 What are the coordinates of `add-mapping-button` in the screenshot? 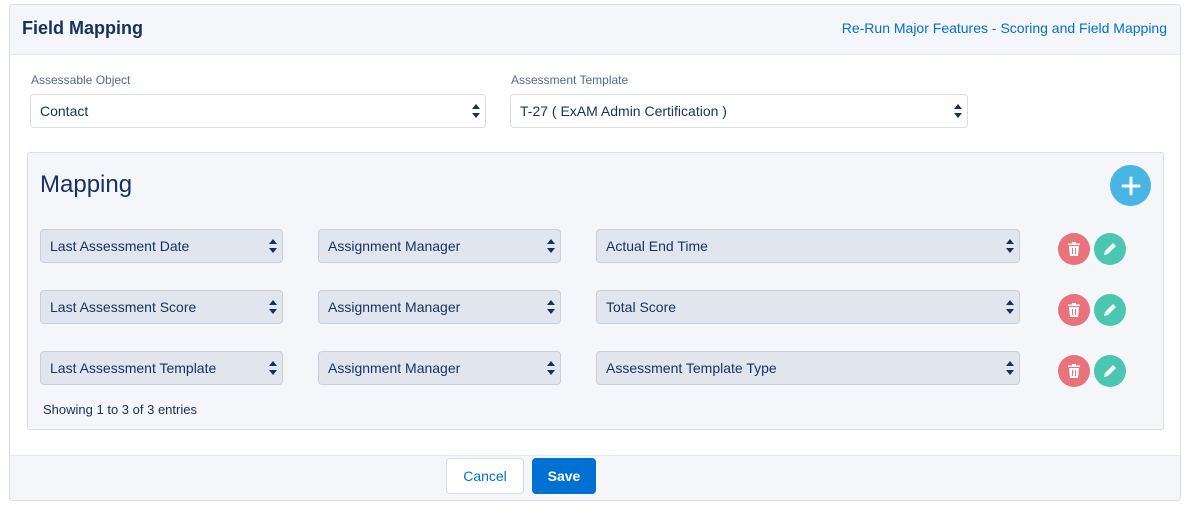 It's located at (1130, 185).